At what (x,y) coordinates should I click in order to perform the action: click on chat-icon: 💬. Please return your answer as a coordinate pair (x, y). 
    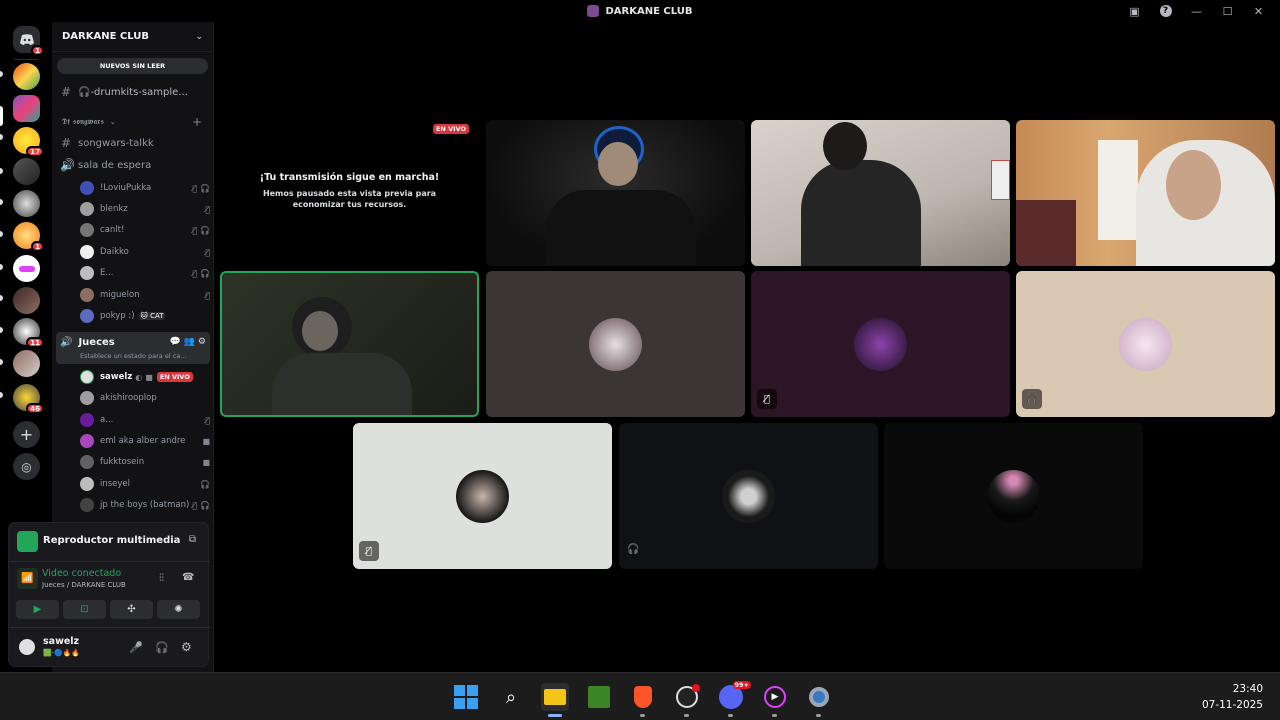
    Looking at the image, I should click on (174, 342).